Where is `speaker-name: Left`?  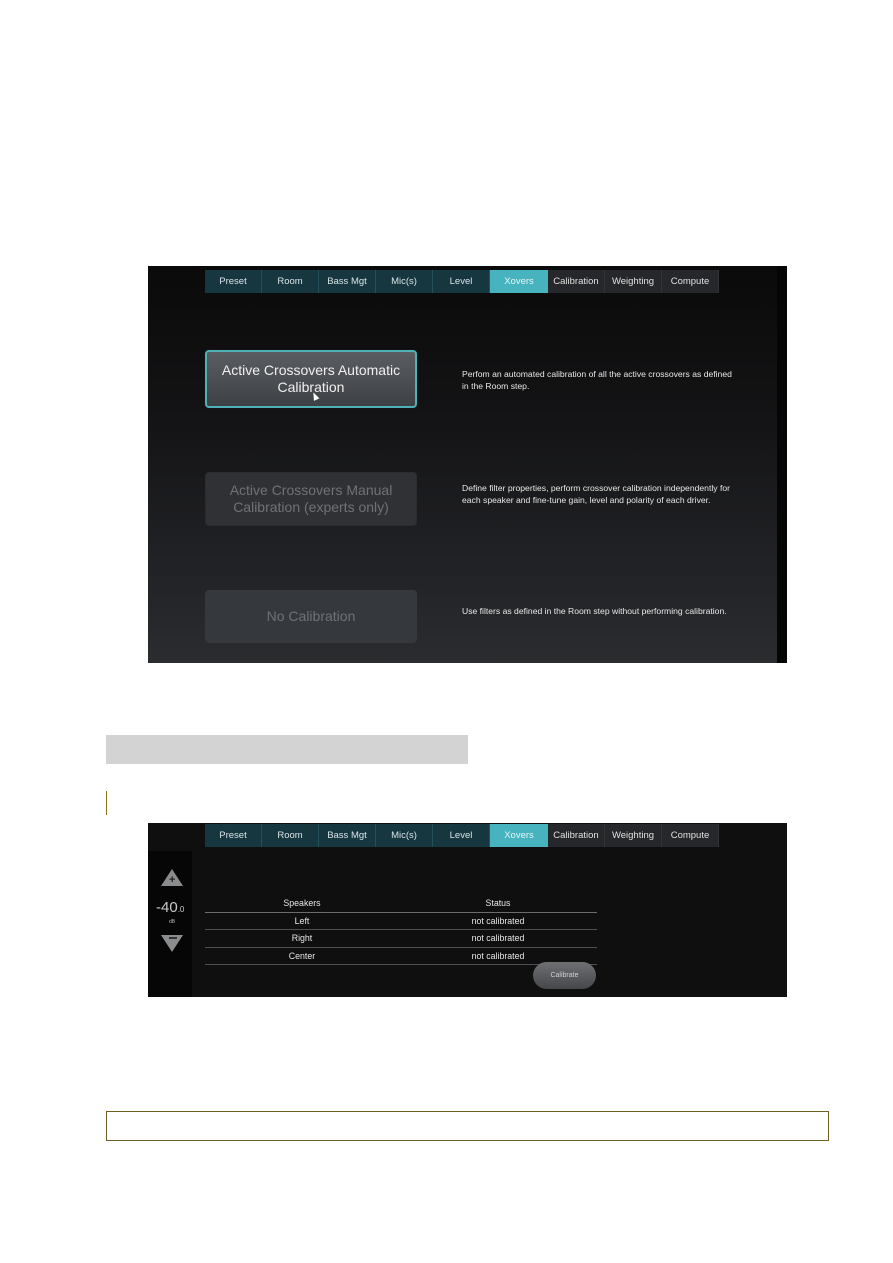 speaker-name: Left is located at coordinates (302, 920).